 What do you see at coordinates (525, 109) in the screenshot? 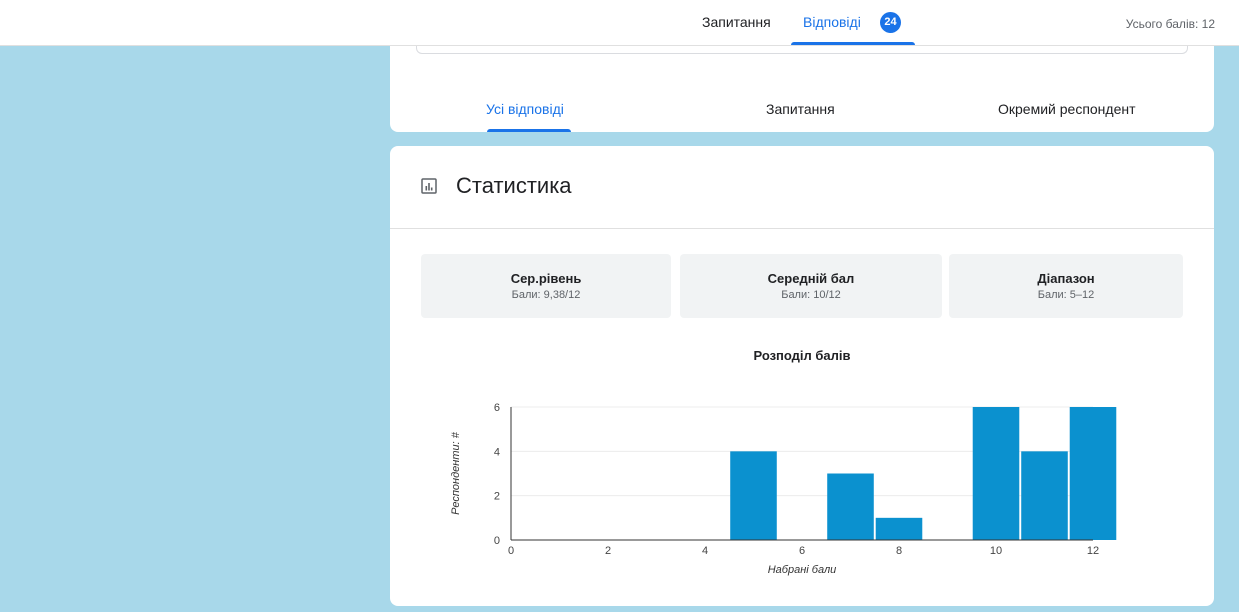
I see `tab-summary: Усі відповіді` at bounding box center [525, 109].